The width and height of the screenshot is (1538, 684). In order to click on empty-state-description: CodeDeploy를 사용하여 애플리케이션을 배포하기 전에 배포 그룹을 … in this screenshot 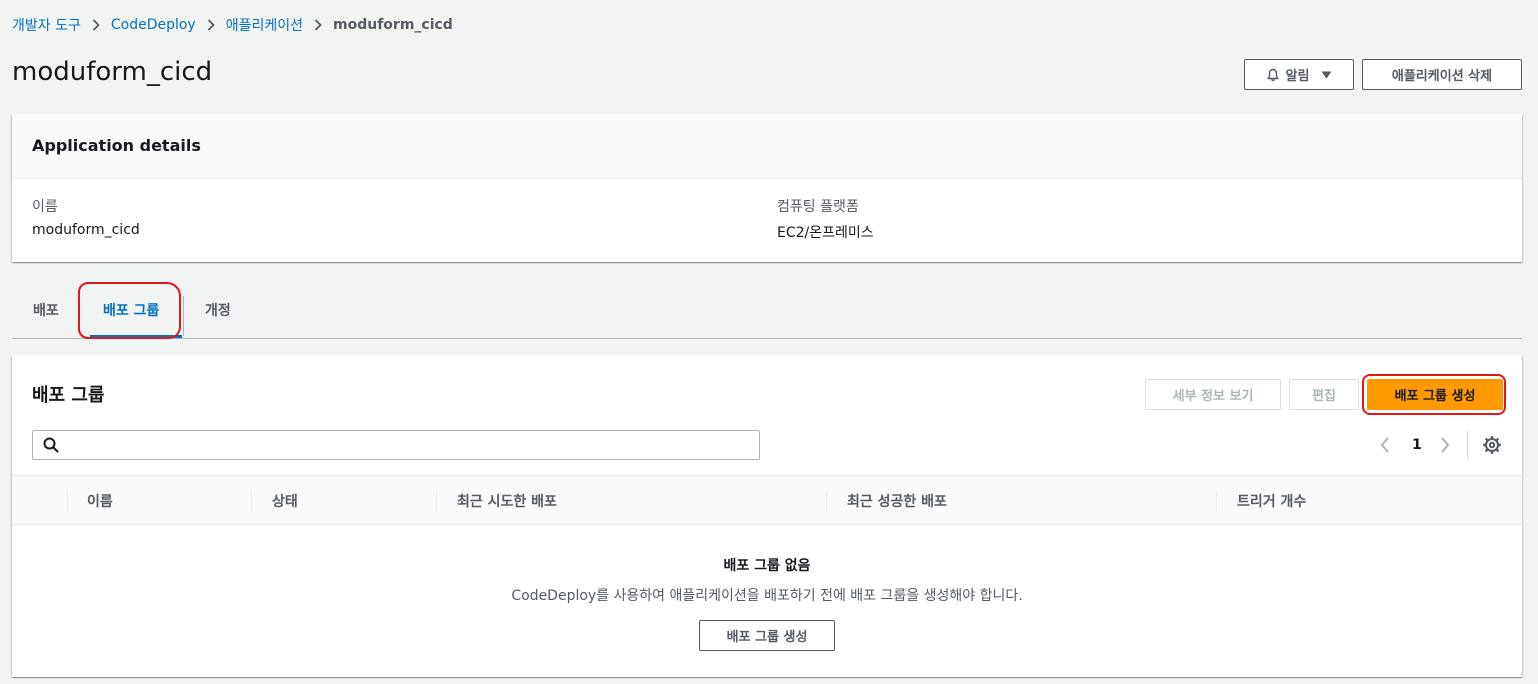, I will do `click(767, 596)`.